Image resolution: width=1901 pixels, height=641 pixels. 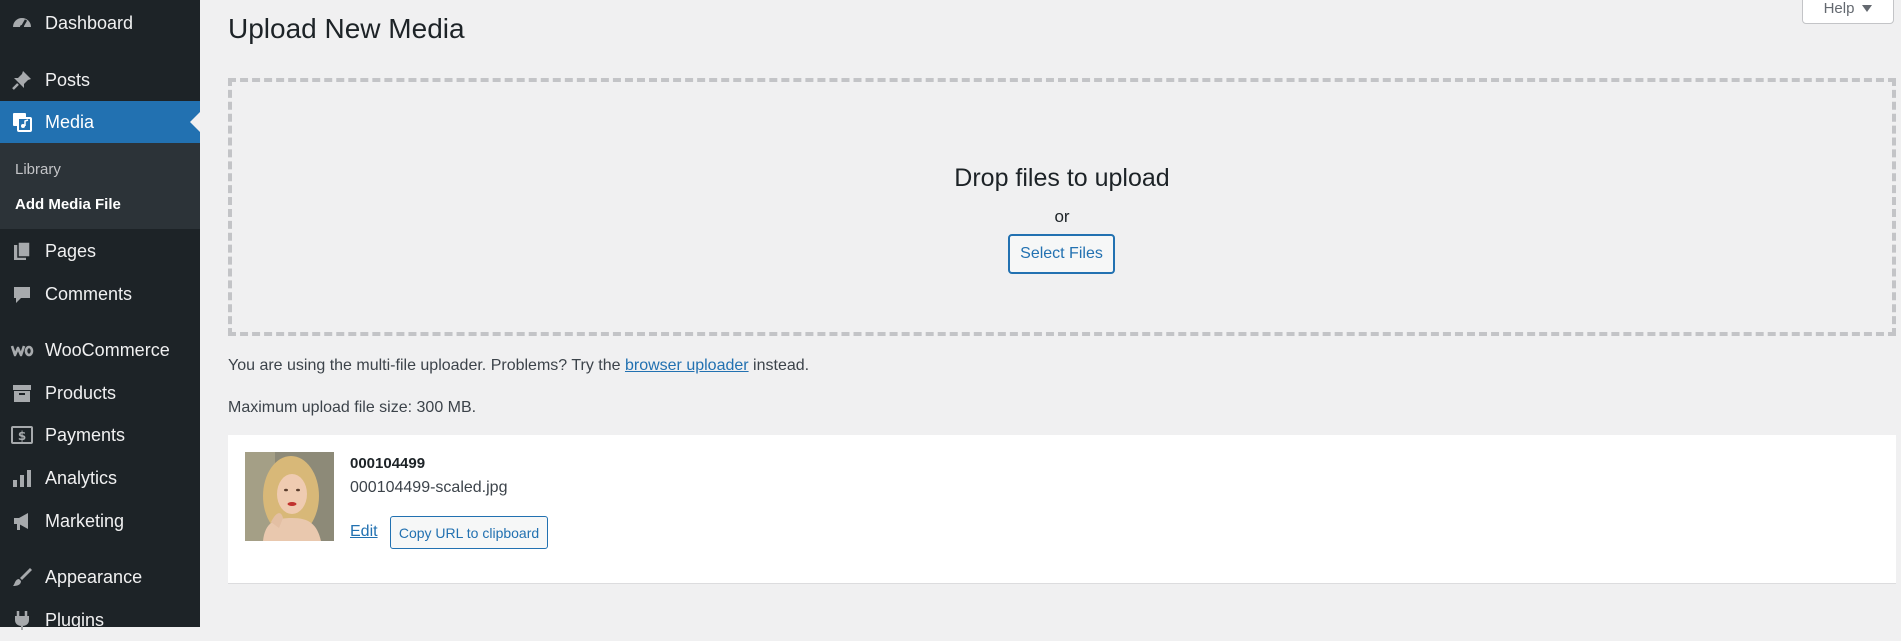 What do you see at coordinates (94, 576) in the screenshot?
I see `sidebar-item-label: Appearance` at bounding box center [94, 576].